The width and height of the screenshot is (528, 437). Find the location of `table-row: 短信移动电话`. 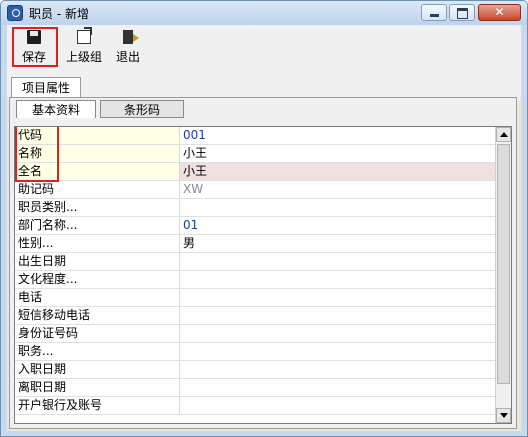

table-row: 短信移动电话 is located at coordinates (255, 316).